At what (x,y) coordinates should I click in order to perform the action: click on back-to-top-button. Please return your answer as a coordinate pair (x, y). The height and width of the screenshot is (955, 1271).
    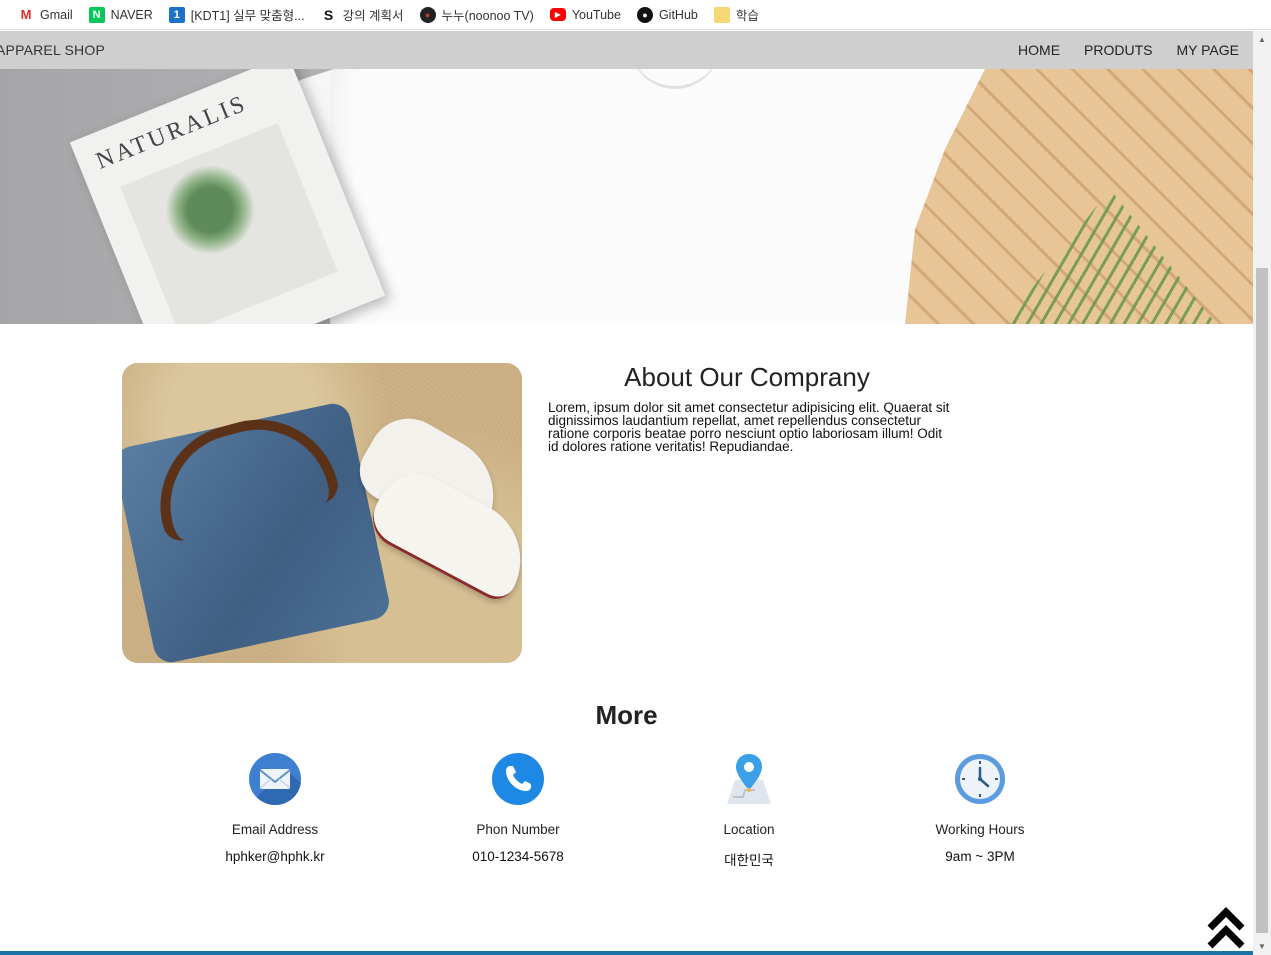
    Looking at the image, I should click on (1226, 926).